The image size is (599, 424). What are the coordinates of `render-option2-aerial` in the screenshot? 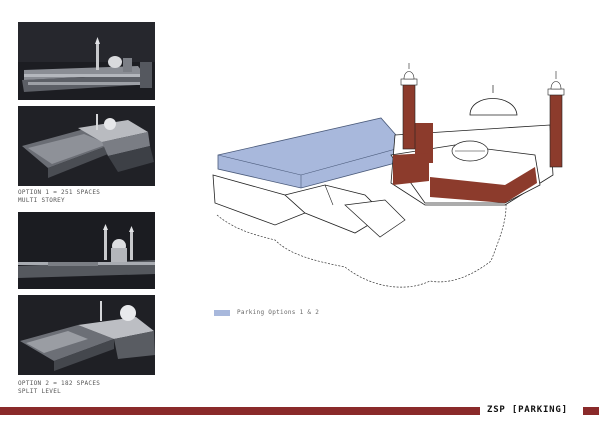 It's located at (86, 335).